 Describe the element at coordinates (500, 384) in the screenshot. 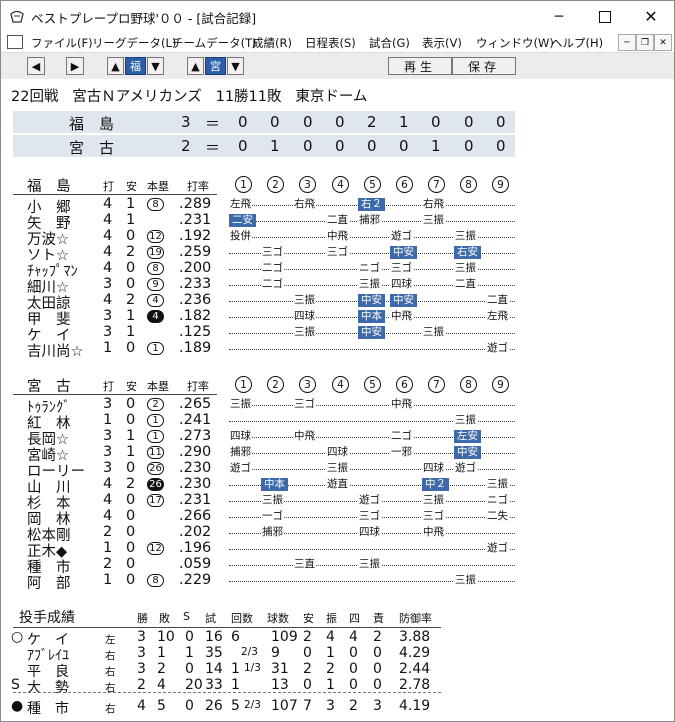

I see `inning-number: 9` at that location.